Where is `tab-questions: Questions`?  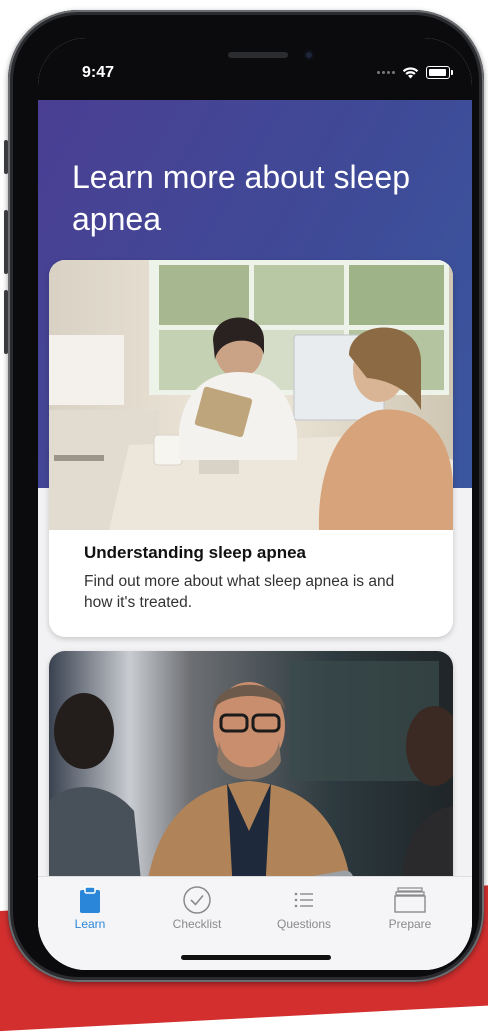 tab-questions: Questions is located at coordinates (304, 907).